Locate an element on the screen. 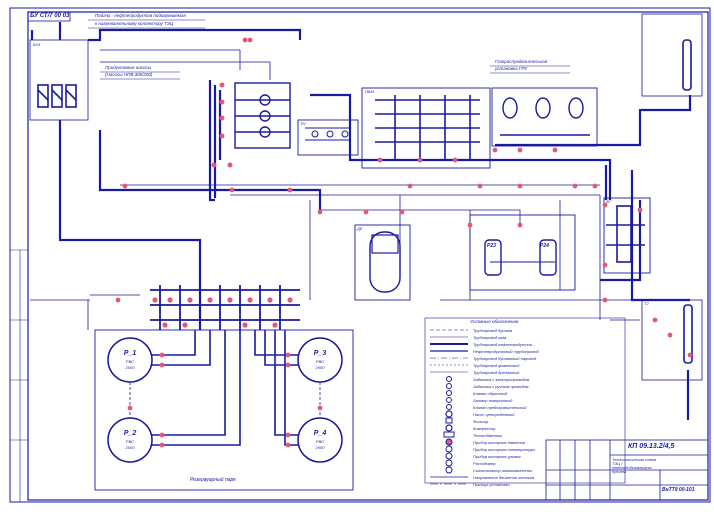 The width and height of the screenshot is (714, 512). legend-item: Задвижка с ручным приводом is located at coordinates (500, 386).